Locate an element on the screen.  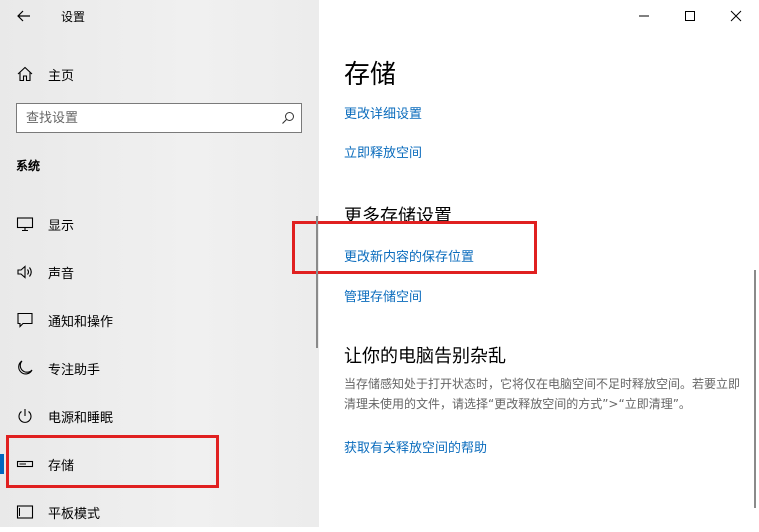
search-box is located at coordinates (159, 118).